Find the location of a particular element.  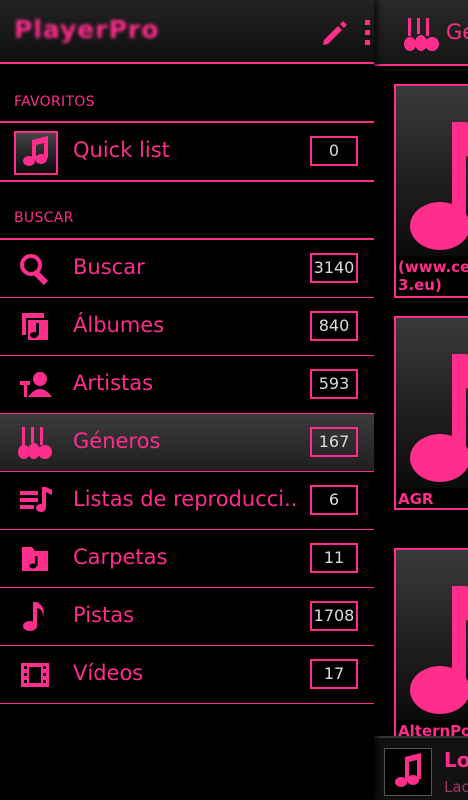

genre-card: (www.ce 3.eu) is located at coordinates (431, 191).